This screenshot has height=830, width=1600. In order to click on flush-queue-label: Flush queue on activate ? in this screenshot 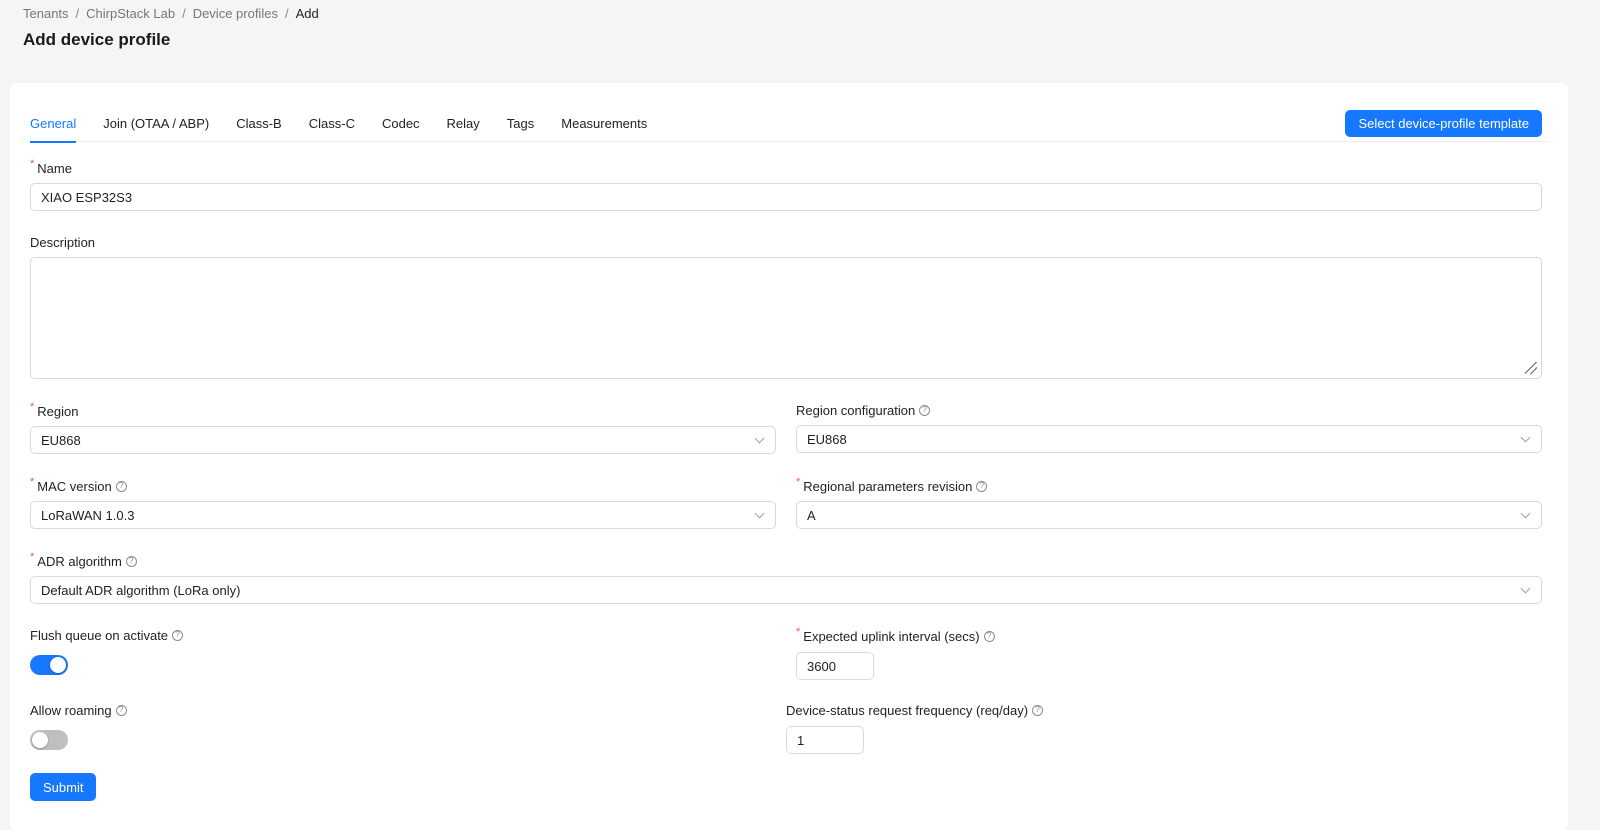, I will do `click(107, 635)`.